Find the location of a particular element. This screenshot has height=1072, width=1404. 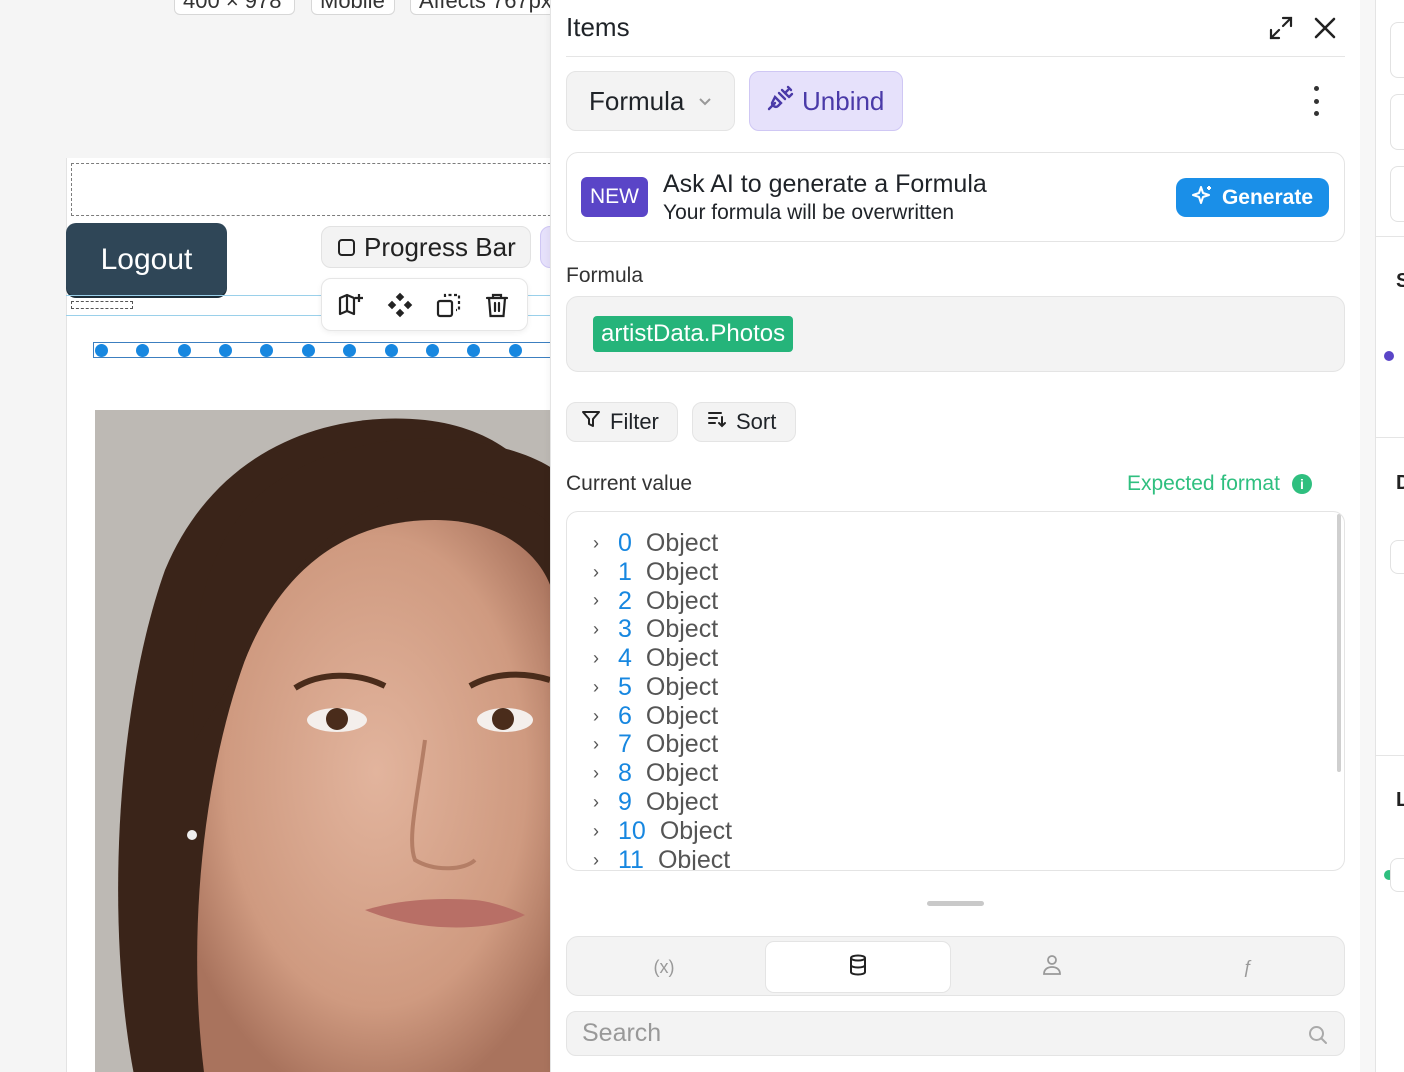

move-icon is located at coordinates (400, 305).